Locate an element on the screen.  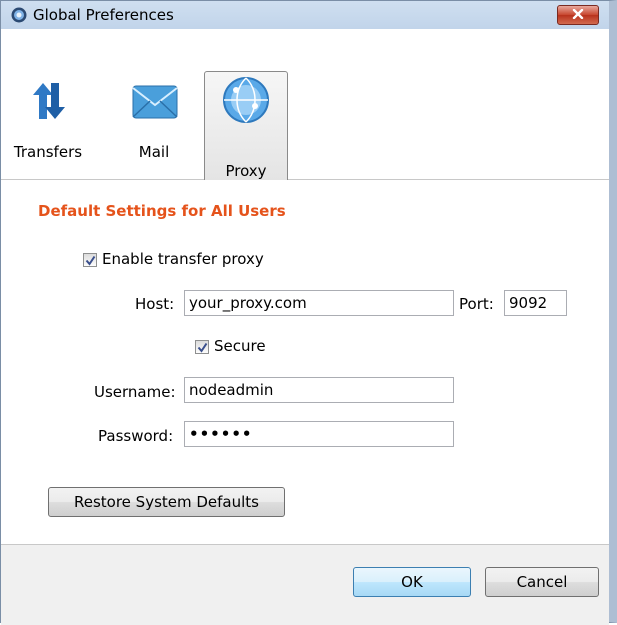
globe-icon is located at coordinates (19, 15).